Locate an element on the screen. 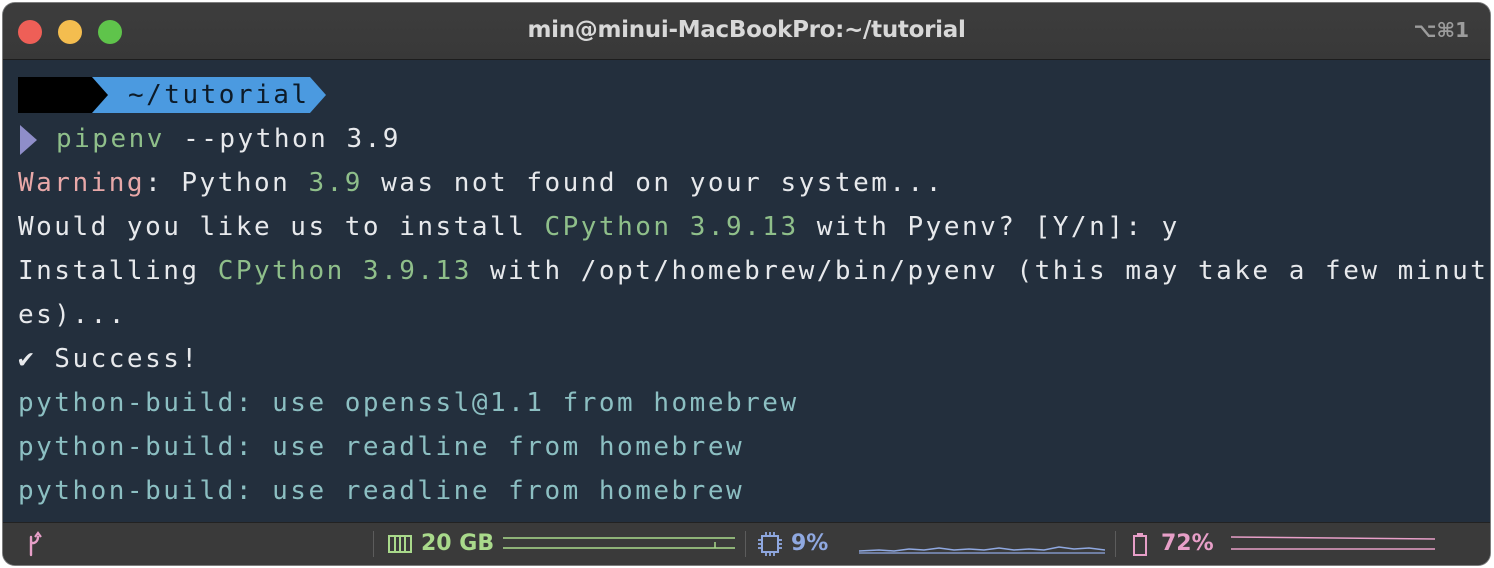 The image size is (1494, 568). prompt-directory: ~/tutorial is located at coordinates (219, 95).